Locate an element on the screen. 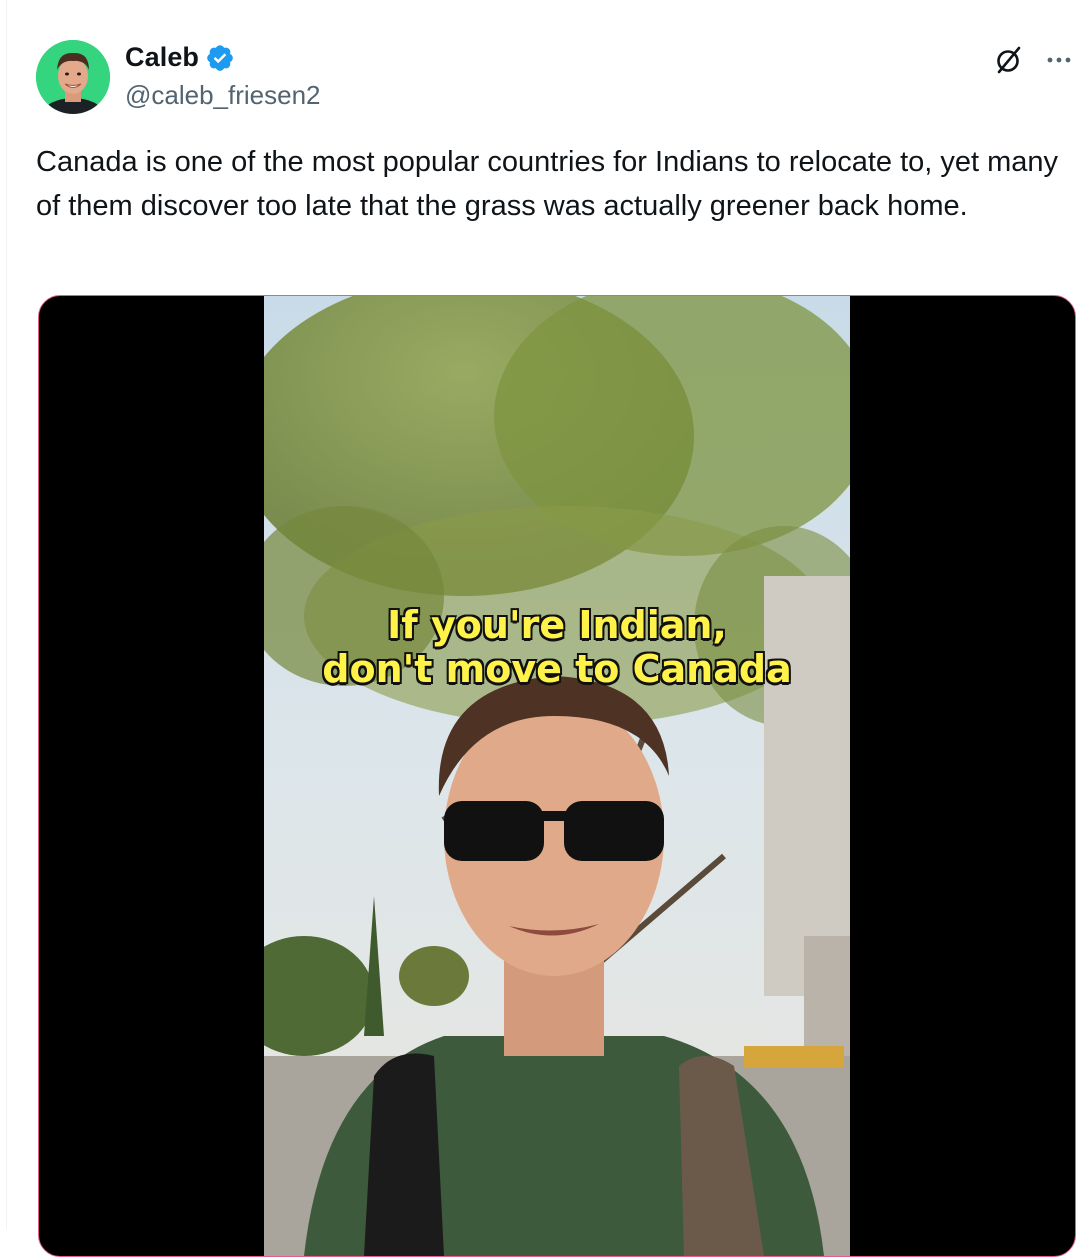  author-name-row: Caleb is located at coordinates (180, 57).